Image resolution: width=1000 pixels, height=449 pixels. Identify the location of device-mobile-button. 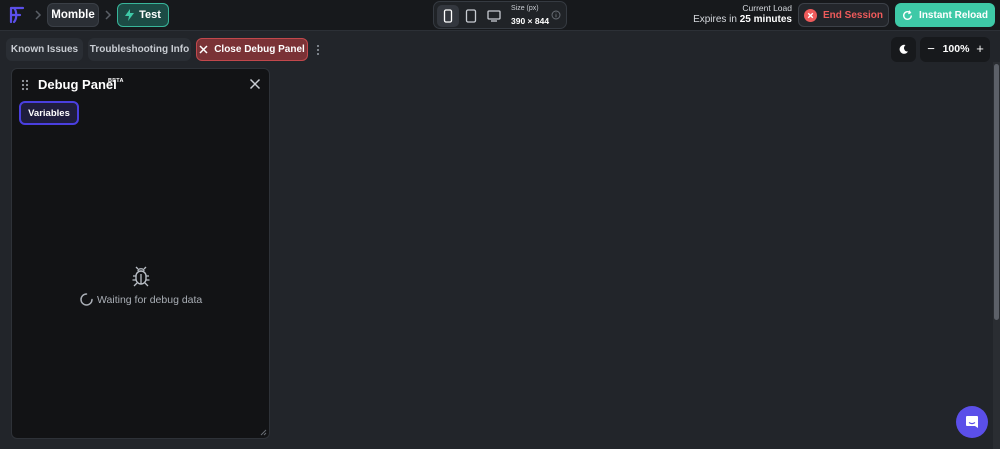
(448, 16).